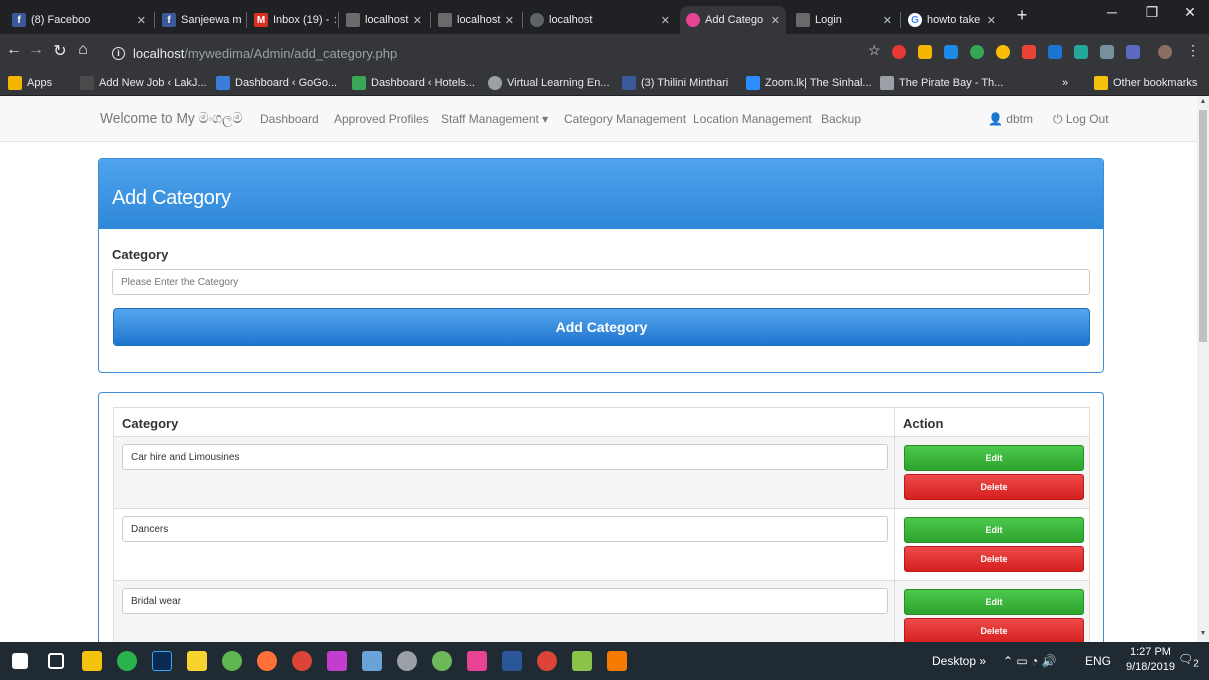 This screenshot has width=1209, height=680. I want to click on firefox-icon, so click(267, 661).